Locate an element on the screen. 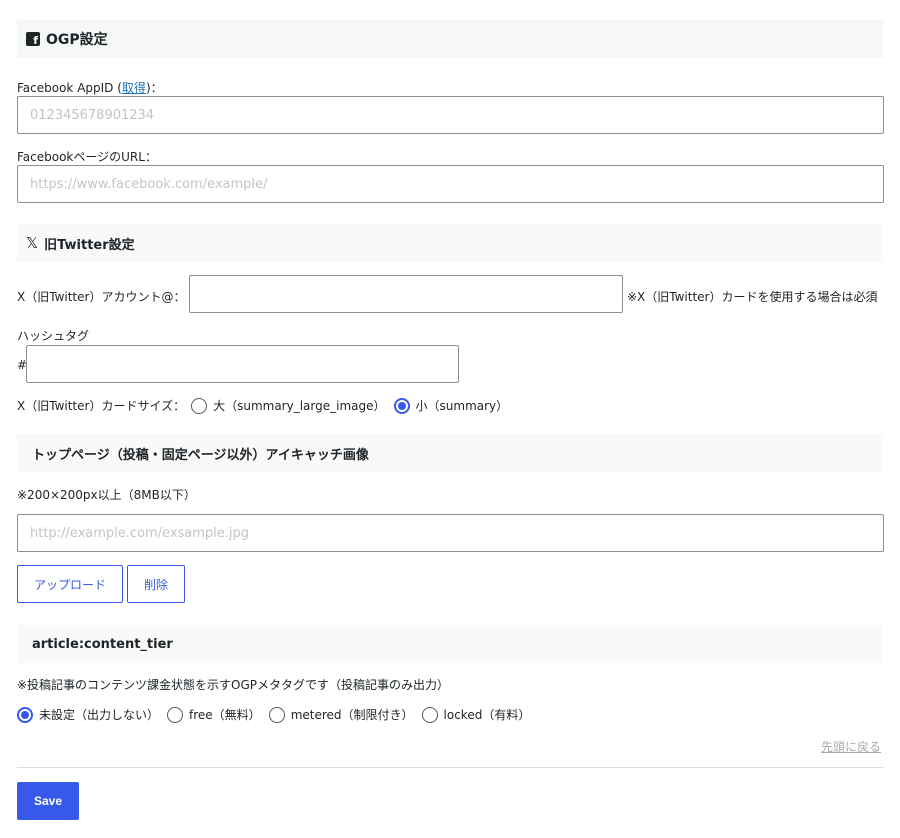  eyecatch-note: ※200×200px以上（8MB以下） is located at coordinates (106, 495).